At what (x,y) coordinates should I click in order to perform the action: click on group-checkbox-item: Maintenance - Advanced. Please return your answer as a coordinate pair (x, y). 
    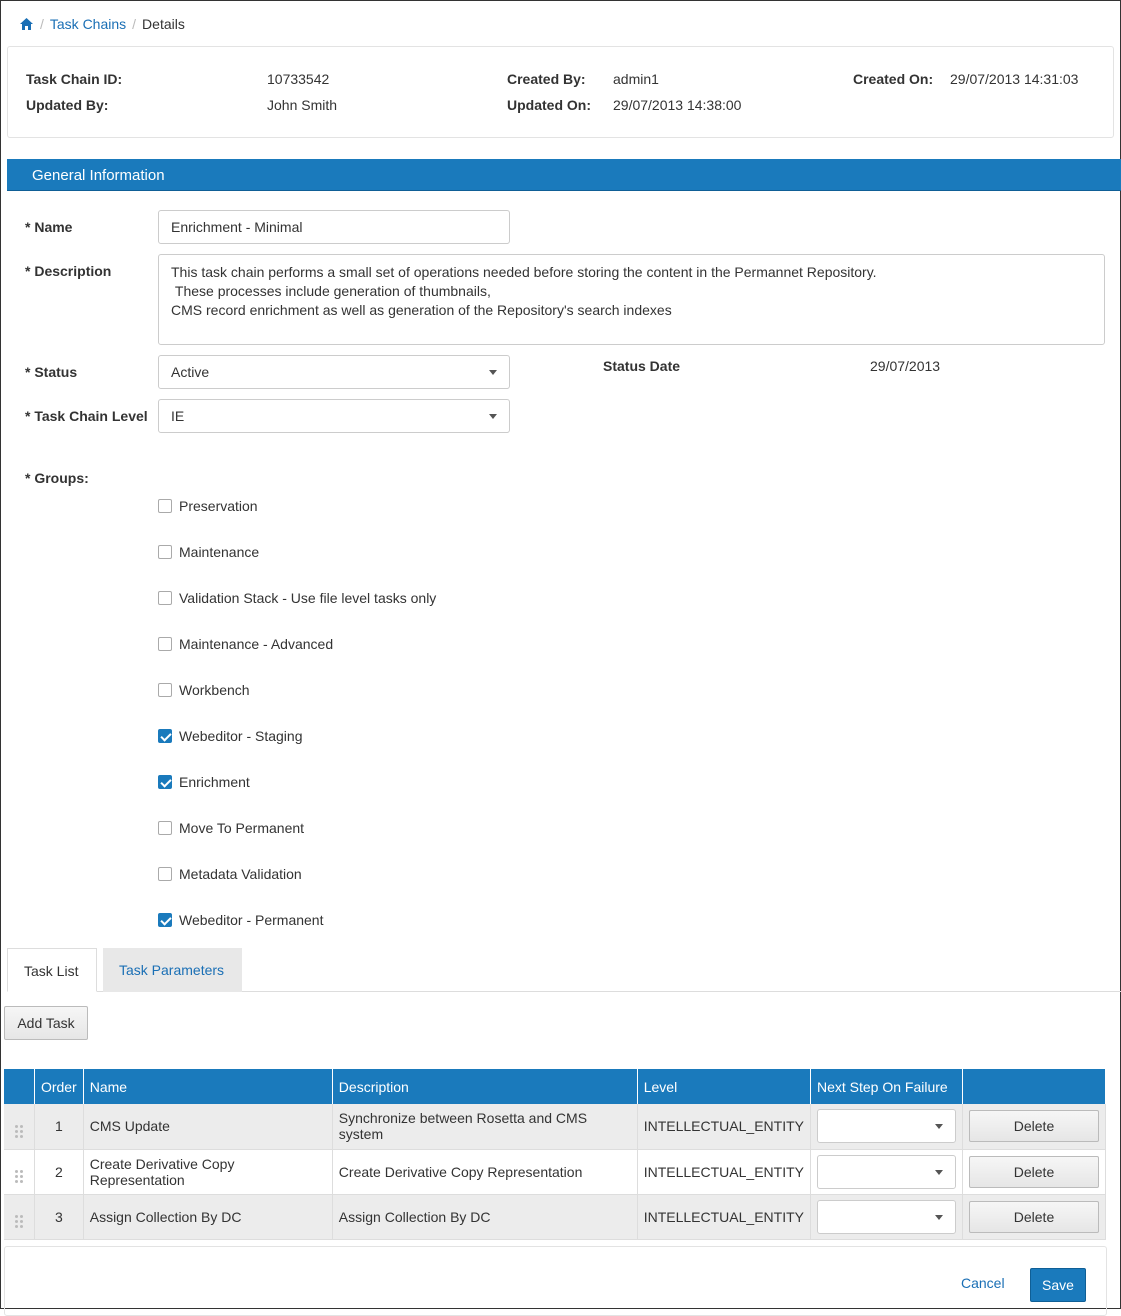
    Looking at the image, I should click on (245, 644).